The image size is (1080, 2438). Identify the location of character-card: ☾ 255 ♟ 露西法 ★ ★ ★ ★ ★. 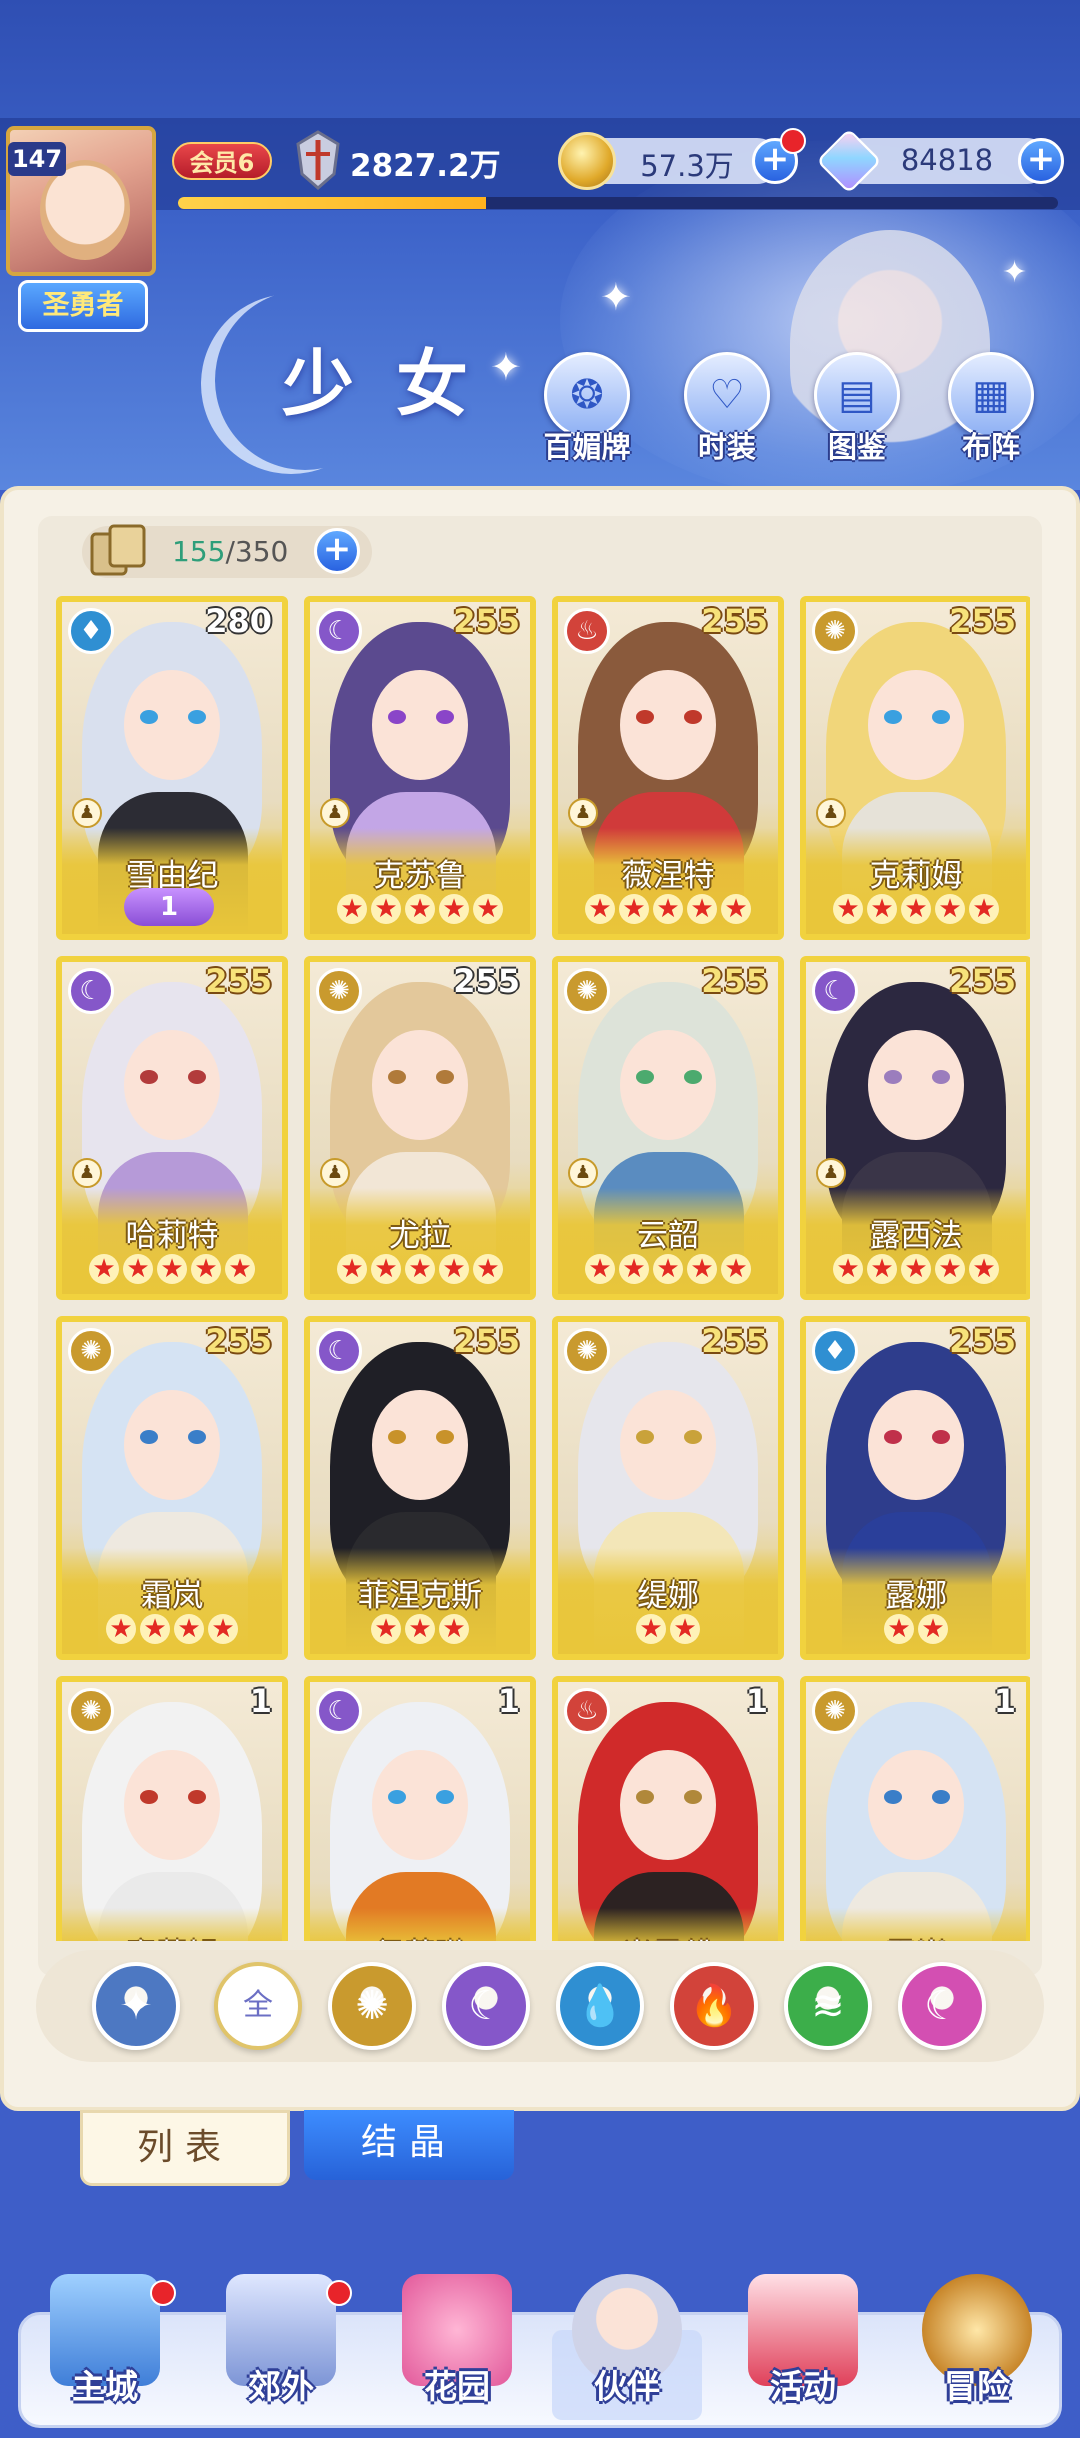
(915, 1128).